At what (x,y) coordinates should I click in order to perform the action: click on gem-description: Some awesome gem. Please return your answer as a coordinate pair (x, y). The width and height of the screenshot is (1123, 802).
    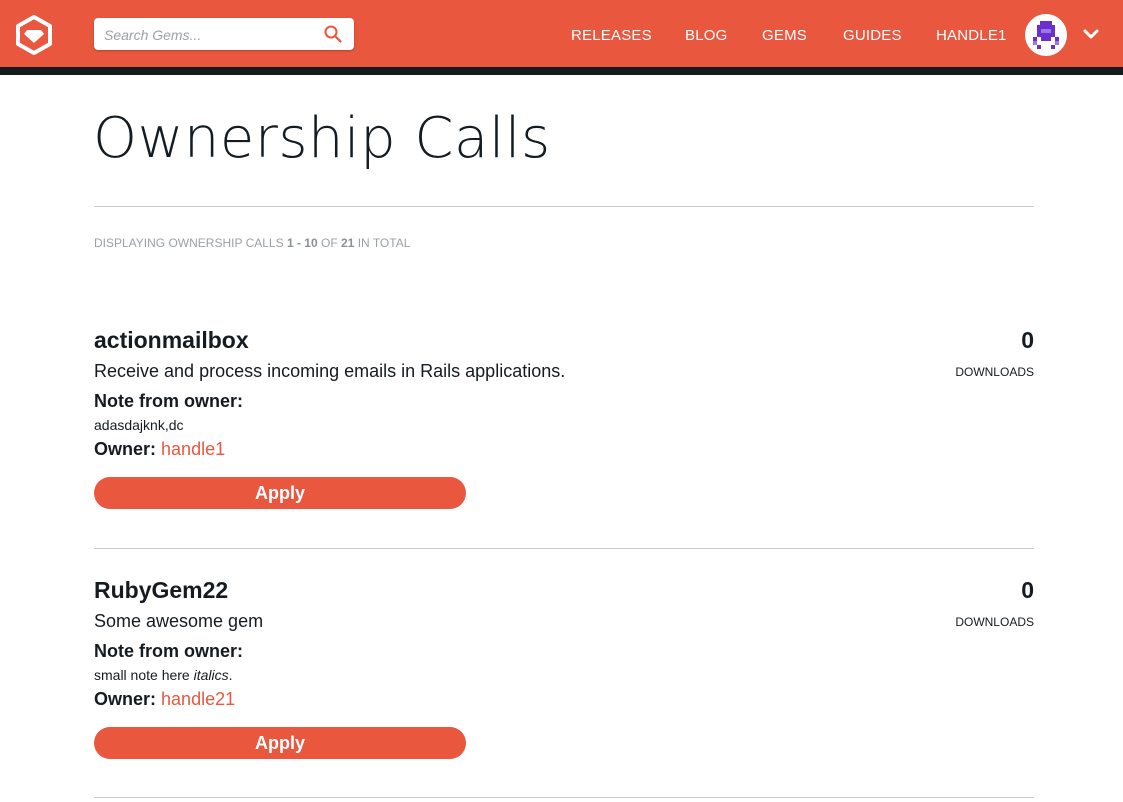
    Looking at the image, I should click on (179, 621).